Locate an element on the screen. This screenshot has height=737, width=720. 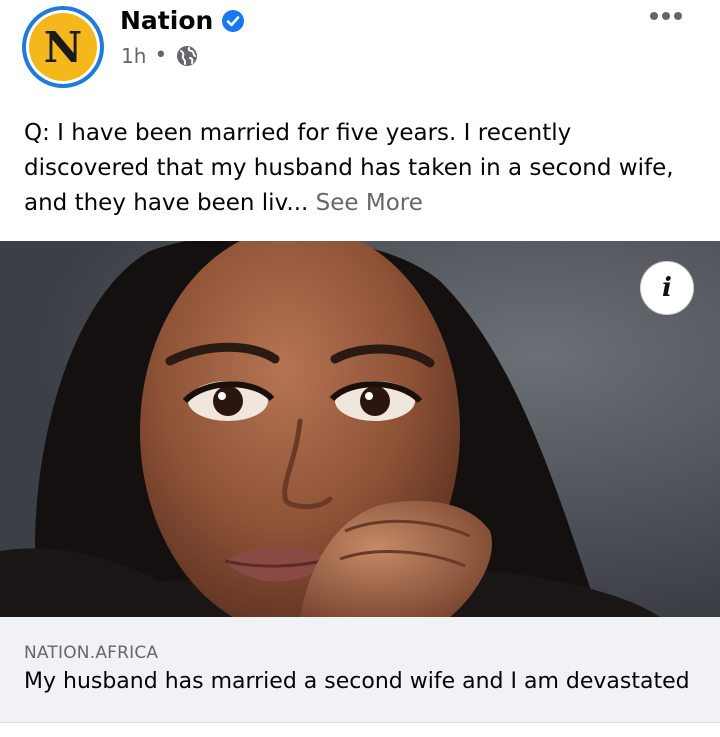
more-options-icon is located at coordinates (666, 16).